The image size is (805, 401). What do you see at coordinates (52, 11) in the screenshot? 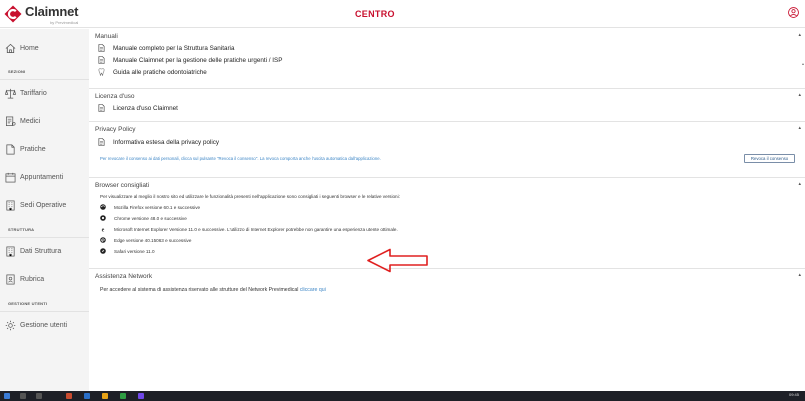
I see `logo-name: Claimnet` at bounding box center [52, 11].